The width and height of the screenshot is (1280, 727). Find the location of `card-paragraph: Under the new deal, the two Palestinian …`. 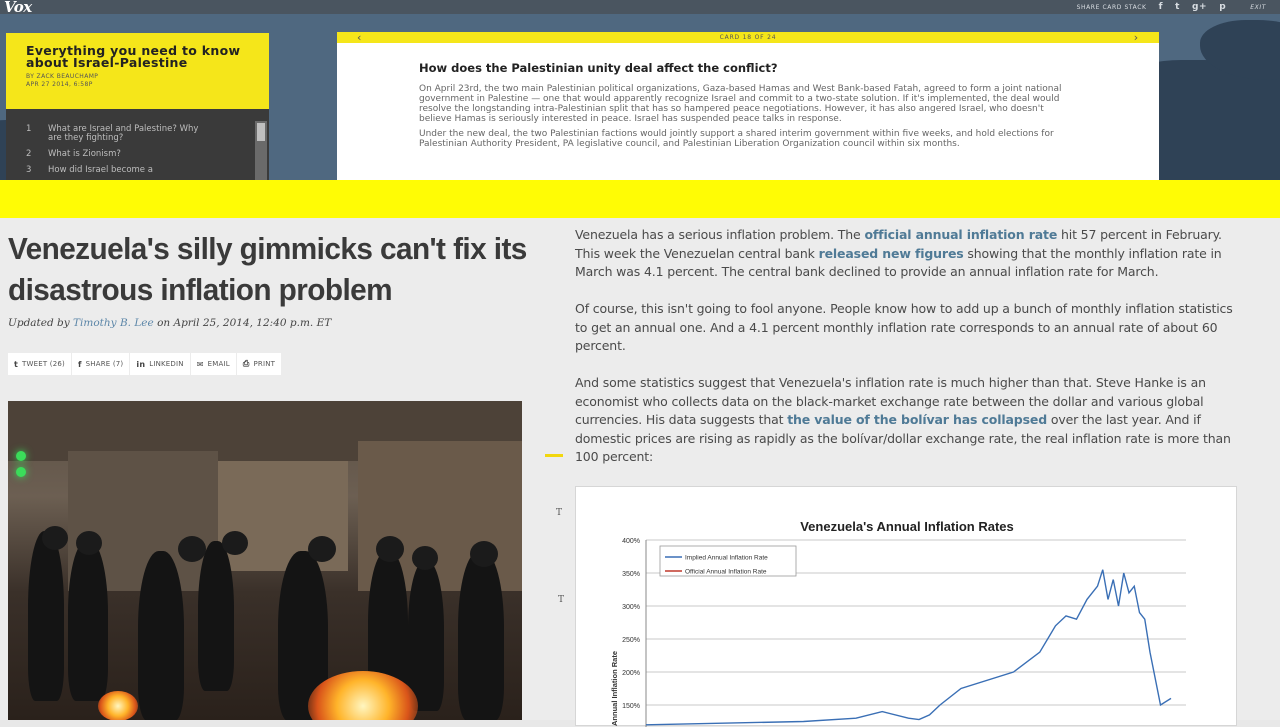

card-paragraph: Under the new deal, the two Palestinian … is located at coordinates (736, 139).